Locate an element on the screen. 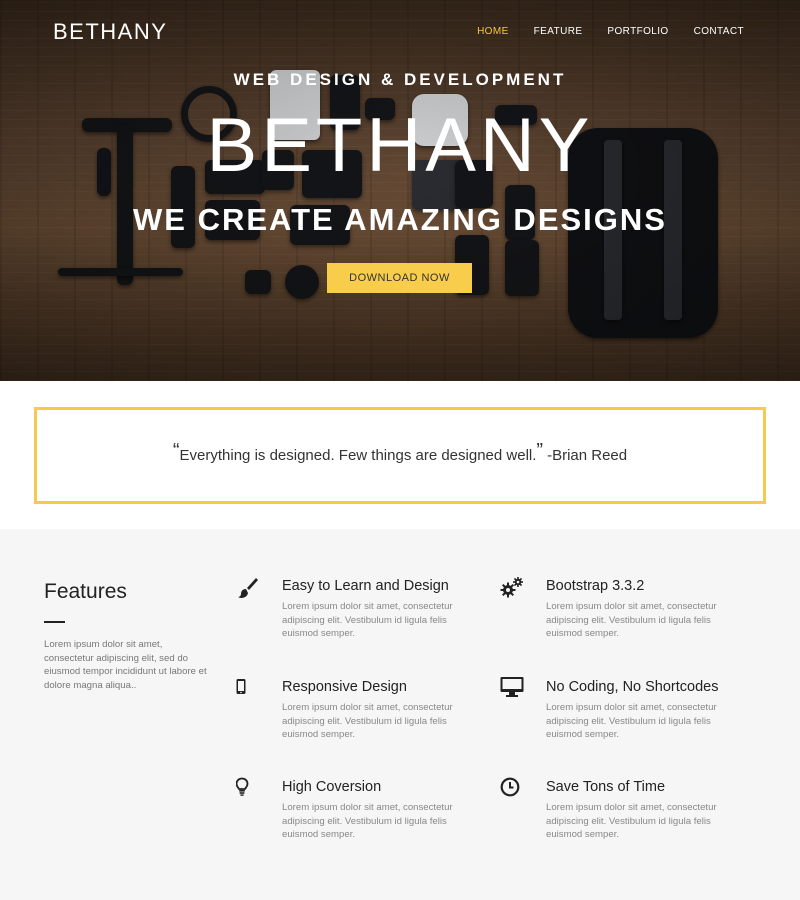  download-now-button: DOWNLOAD NOW is located at coordinates (399, 278).